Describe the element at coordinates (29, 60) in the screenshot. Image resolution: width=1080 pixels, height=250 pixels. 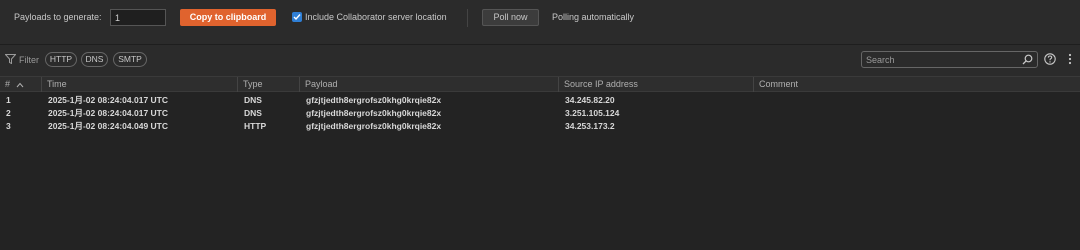
I see `filter-label: Filter` at that location.